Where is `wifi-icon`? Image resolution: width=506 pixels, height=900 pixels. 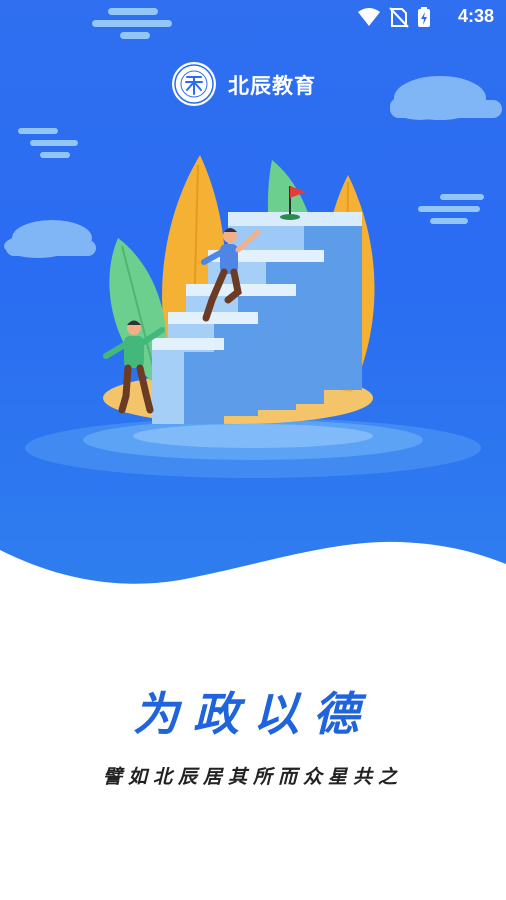 wifi-icon is located at coordinates (369, 17).